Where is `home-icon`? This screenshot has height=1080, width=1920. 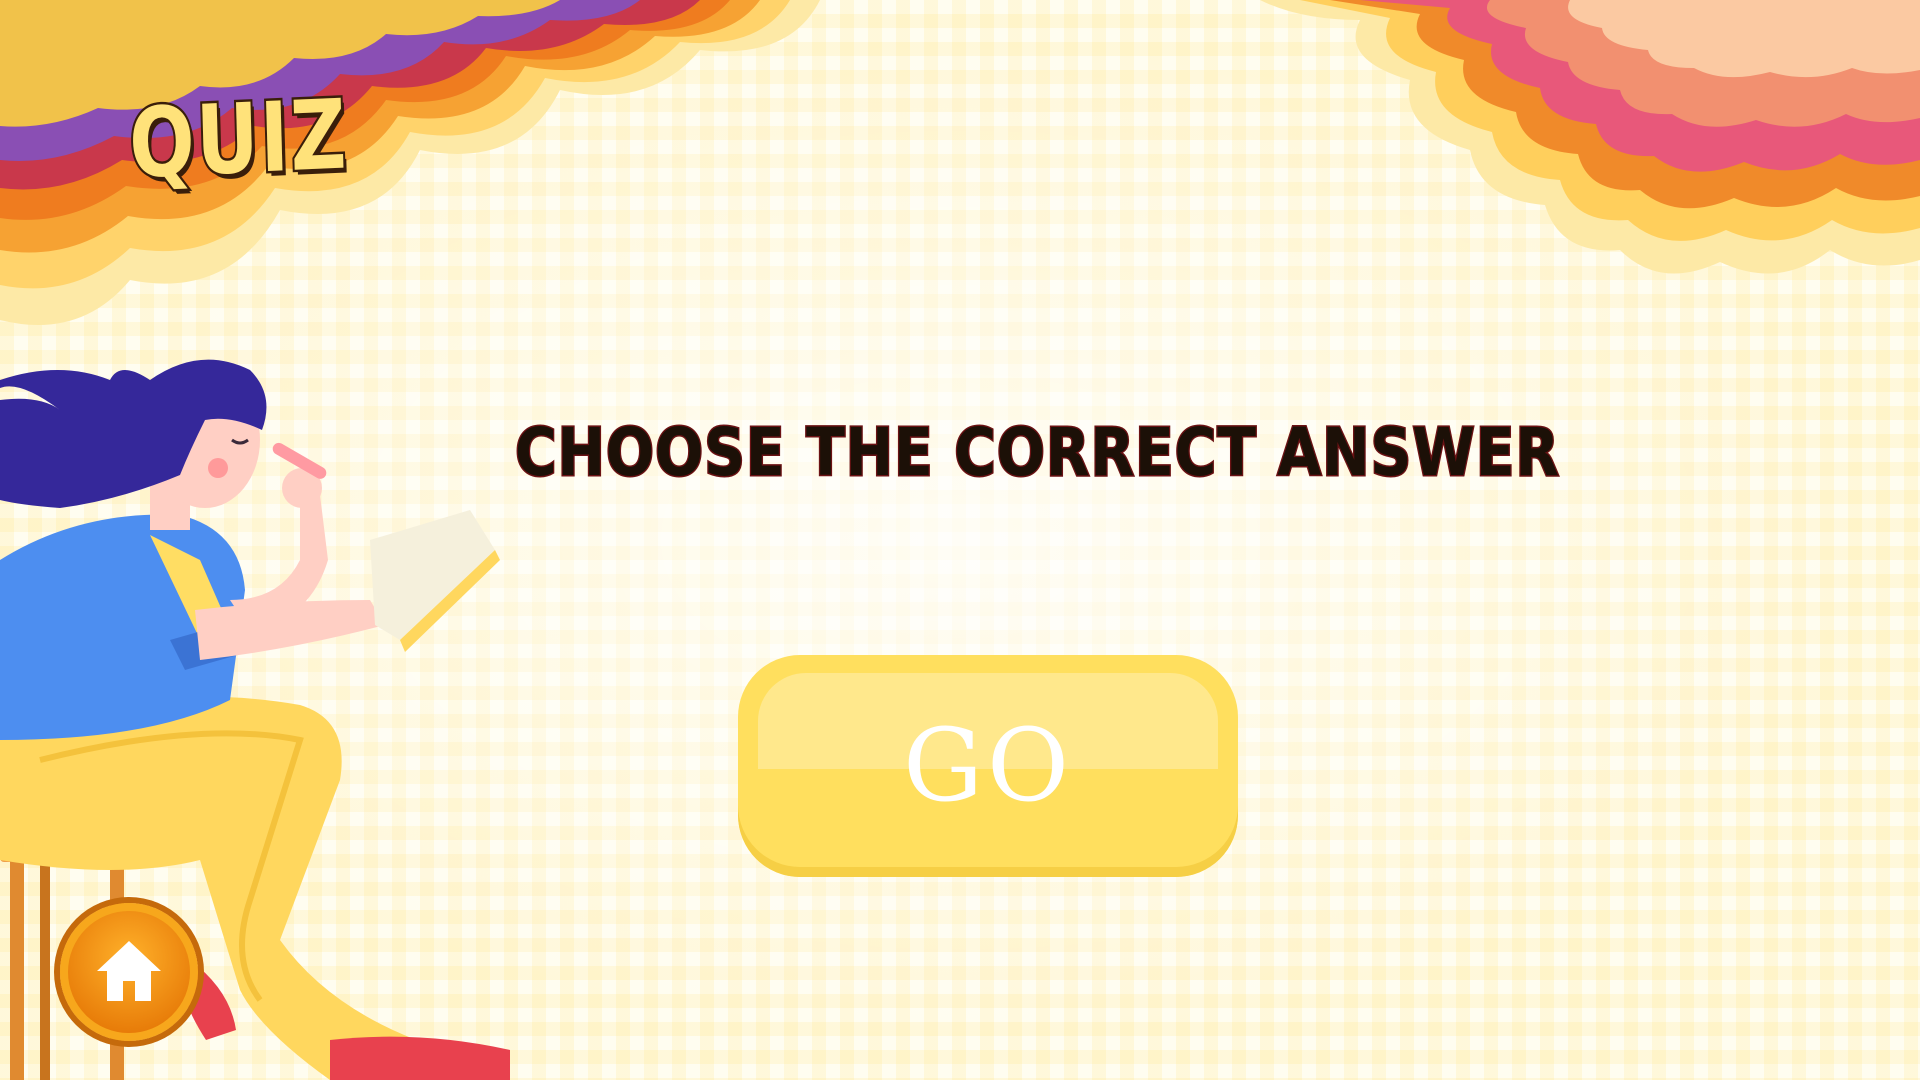
home-icon is located at coordinates (129, 971).